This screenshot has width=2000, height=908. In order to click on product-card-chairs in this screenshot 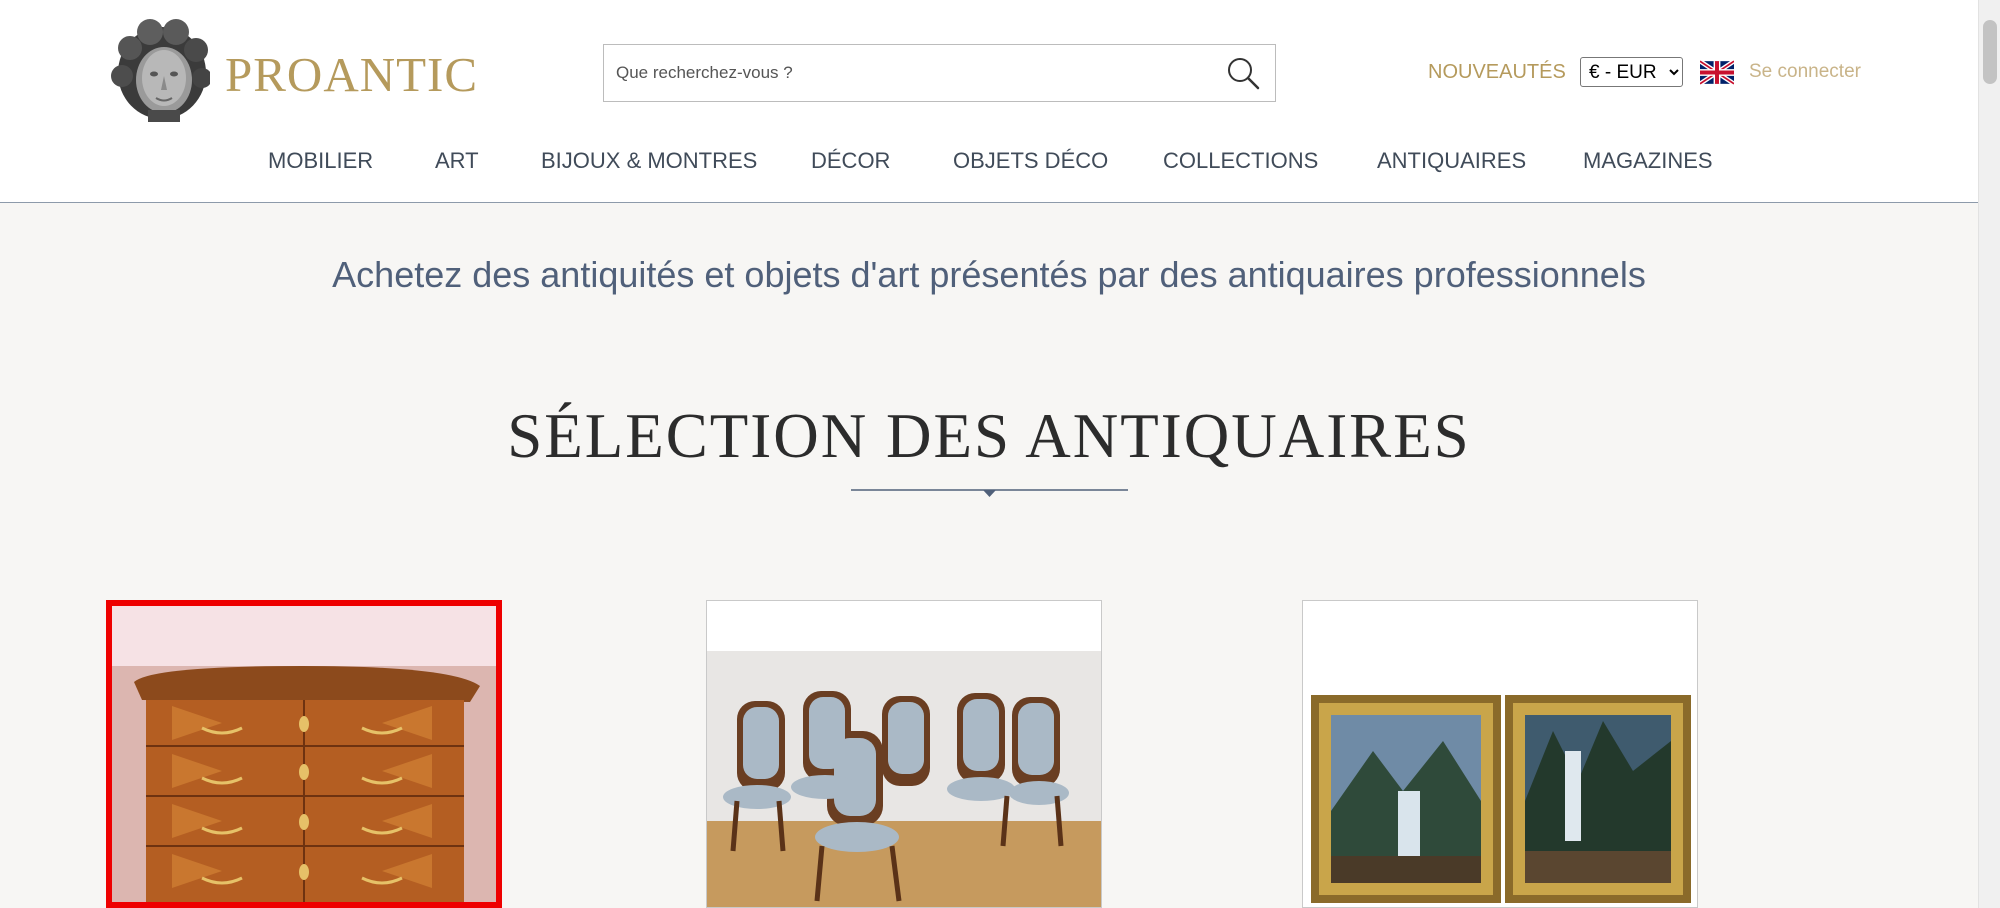, I will do `click(904, 754)`.